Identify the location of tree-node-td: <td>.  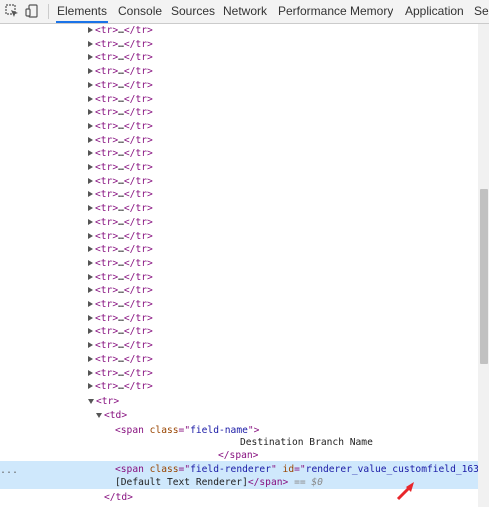
(239, 416).